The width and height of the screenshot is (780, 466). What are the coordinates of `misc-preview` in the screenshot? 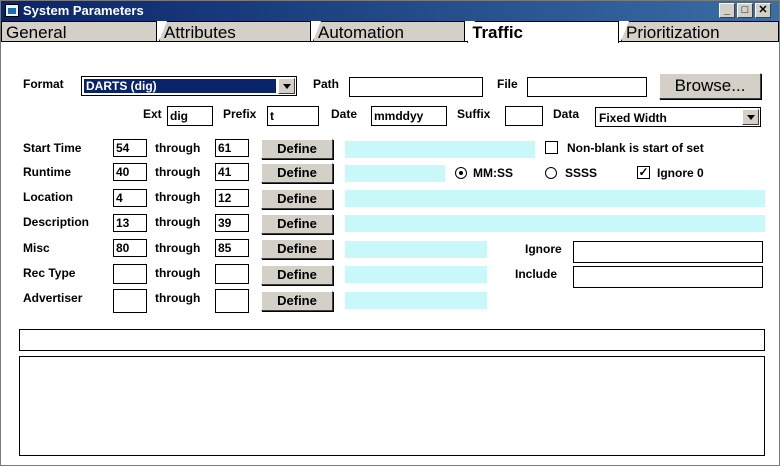 It's located at (416, 249).